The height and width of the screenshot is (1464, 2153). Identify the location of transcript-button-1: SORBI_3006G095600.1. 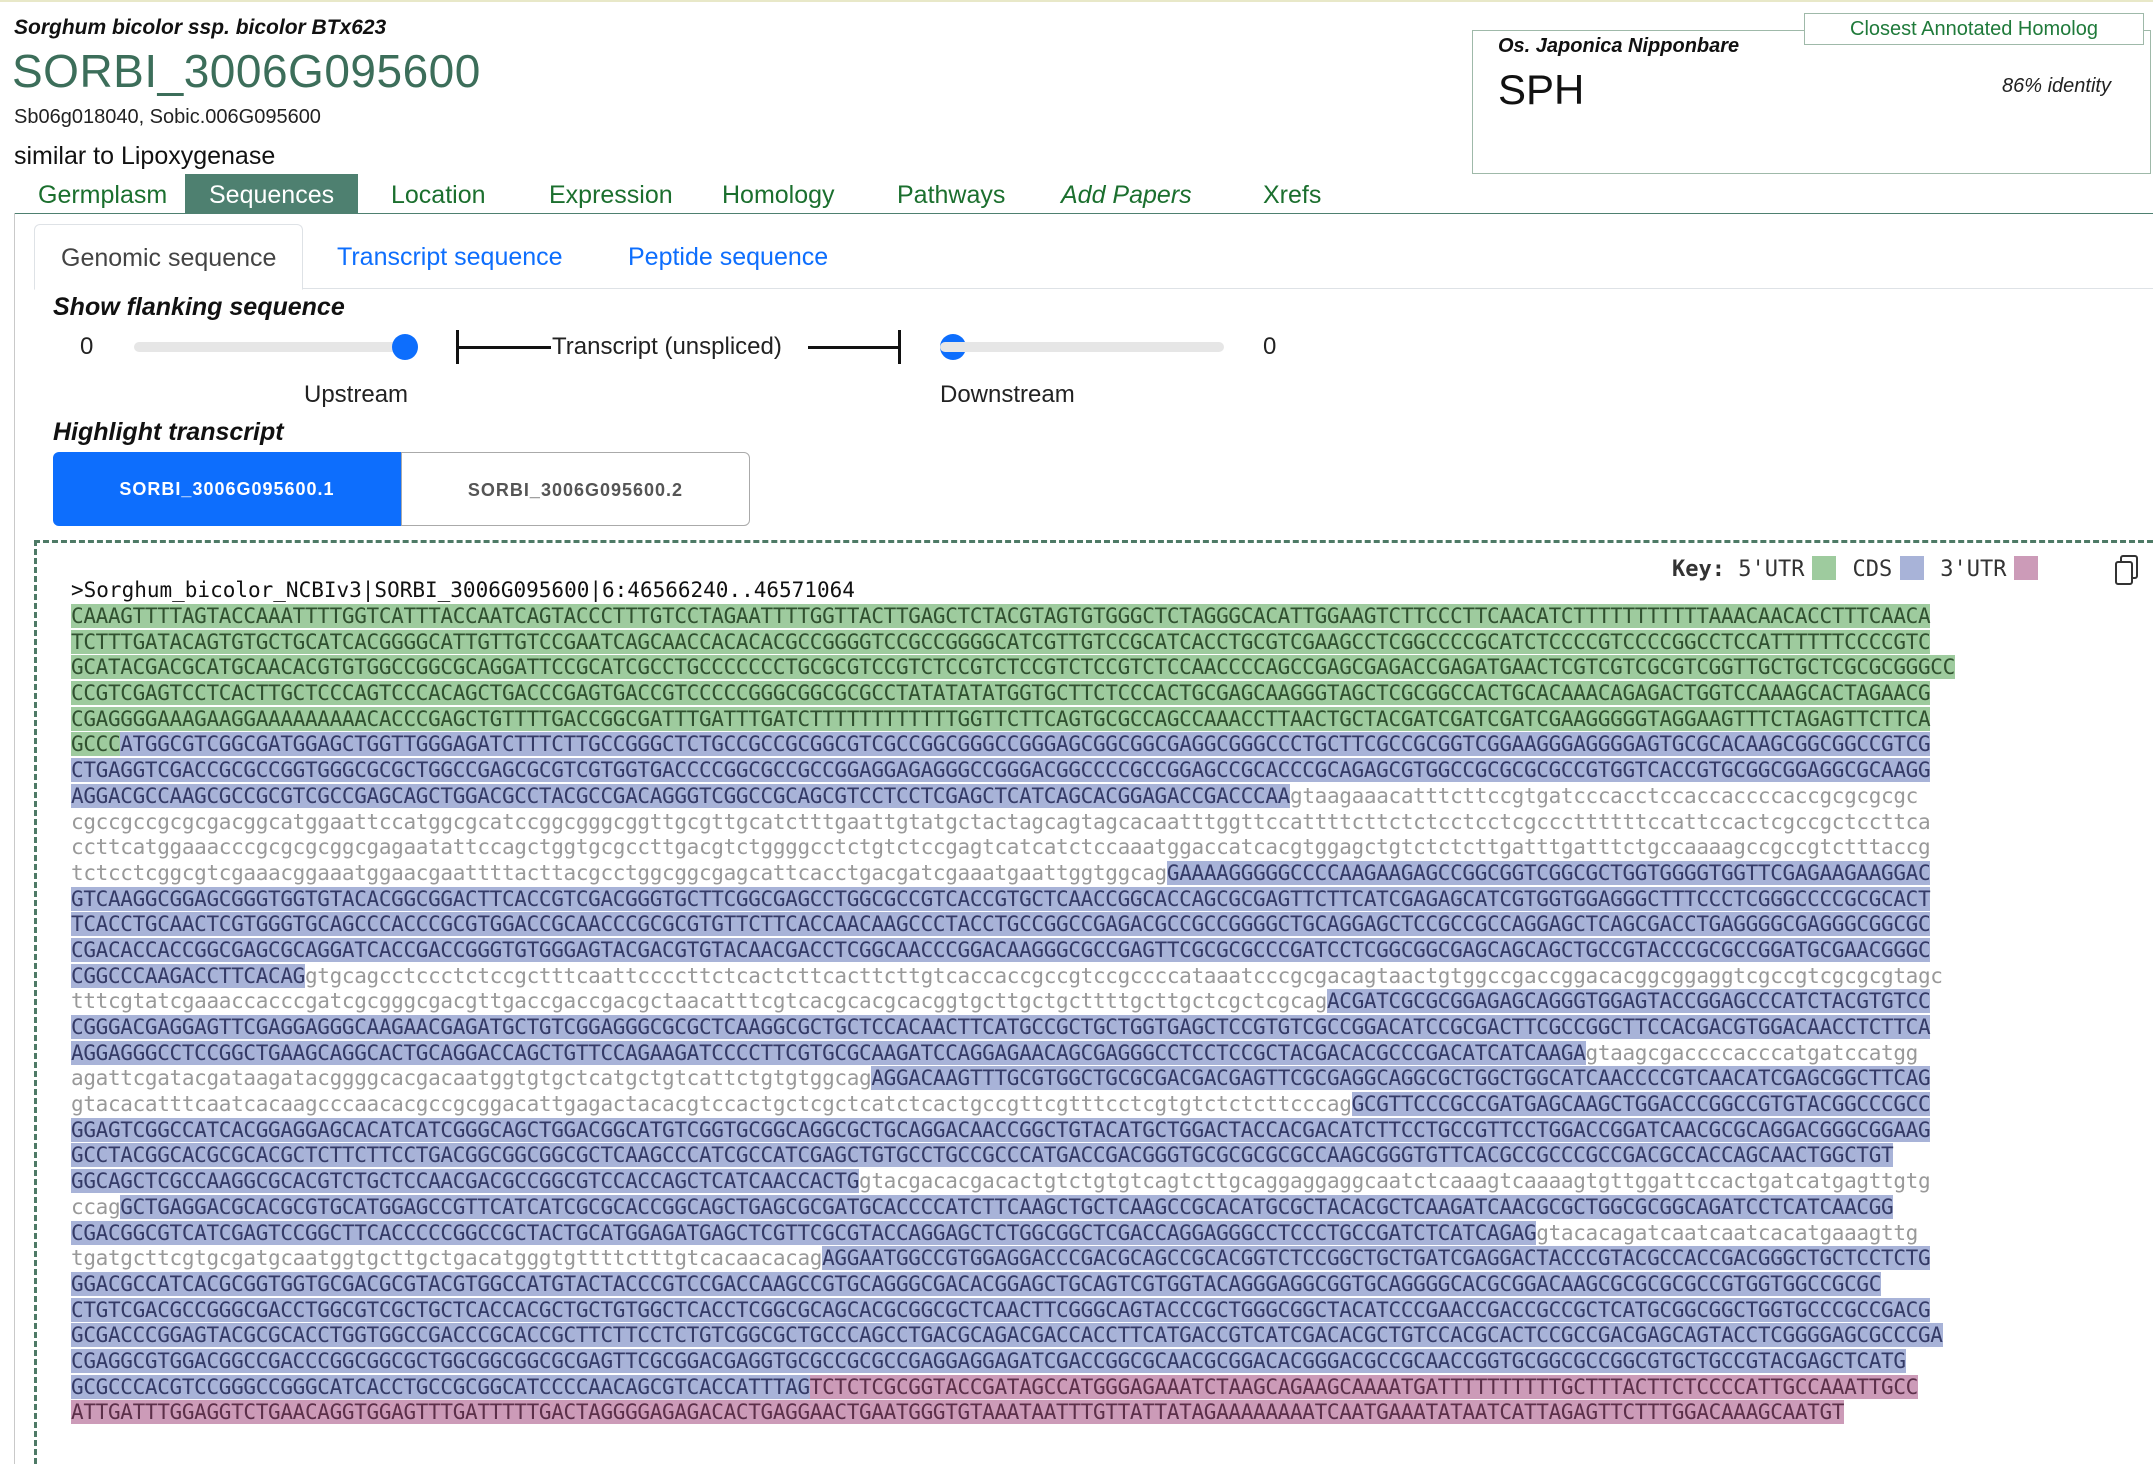
(227, 489).